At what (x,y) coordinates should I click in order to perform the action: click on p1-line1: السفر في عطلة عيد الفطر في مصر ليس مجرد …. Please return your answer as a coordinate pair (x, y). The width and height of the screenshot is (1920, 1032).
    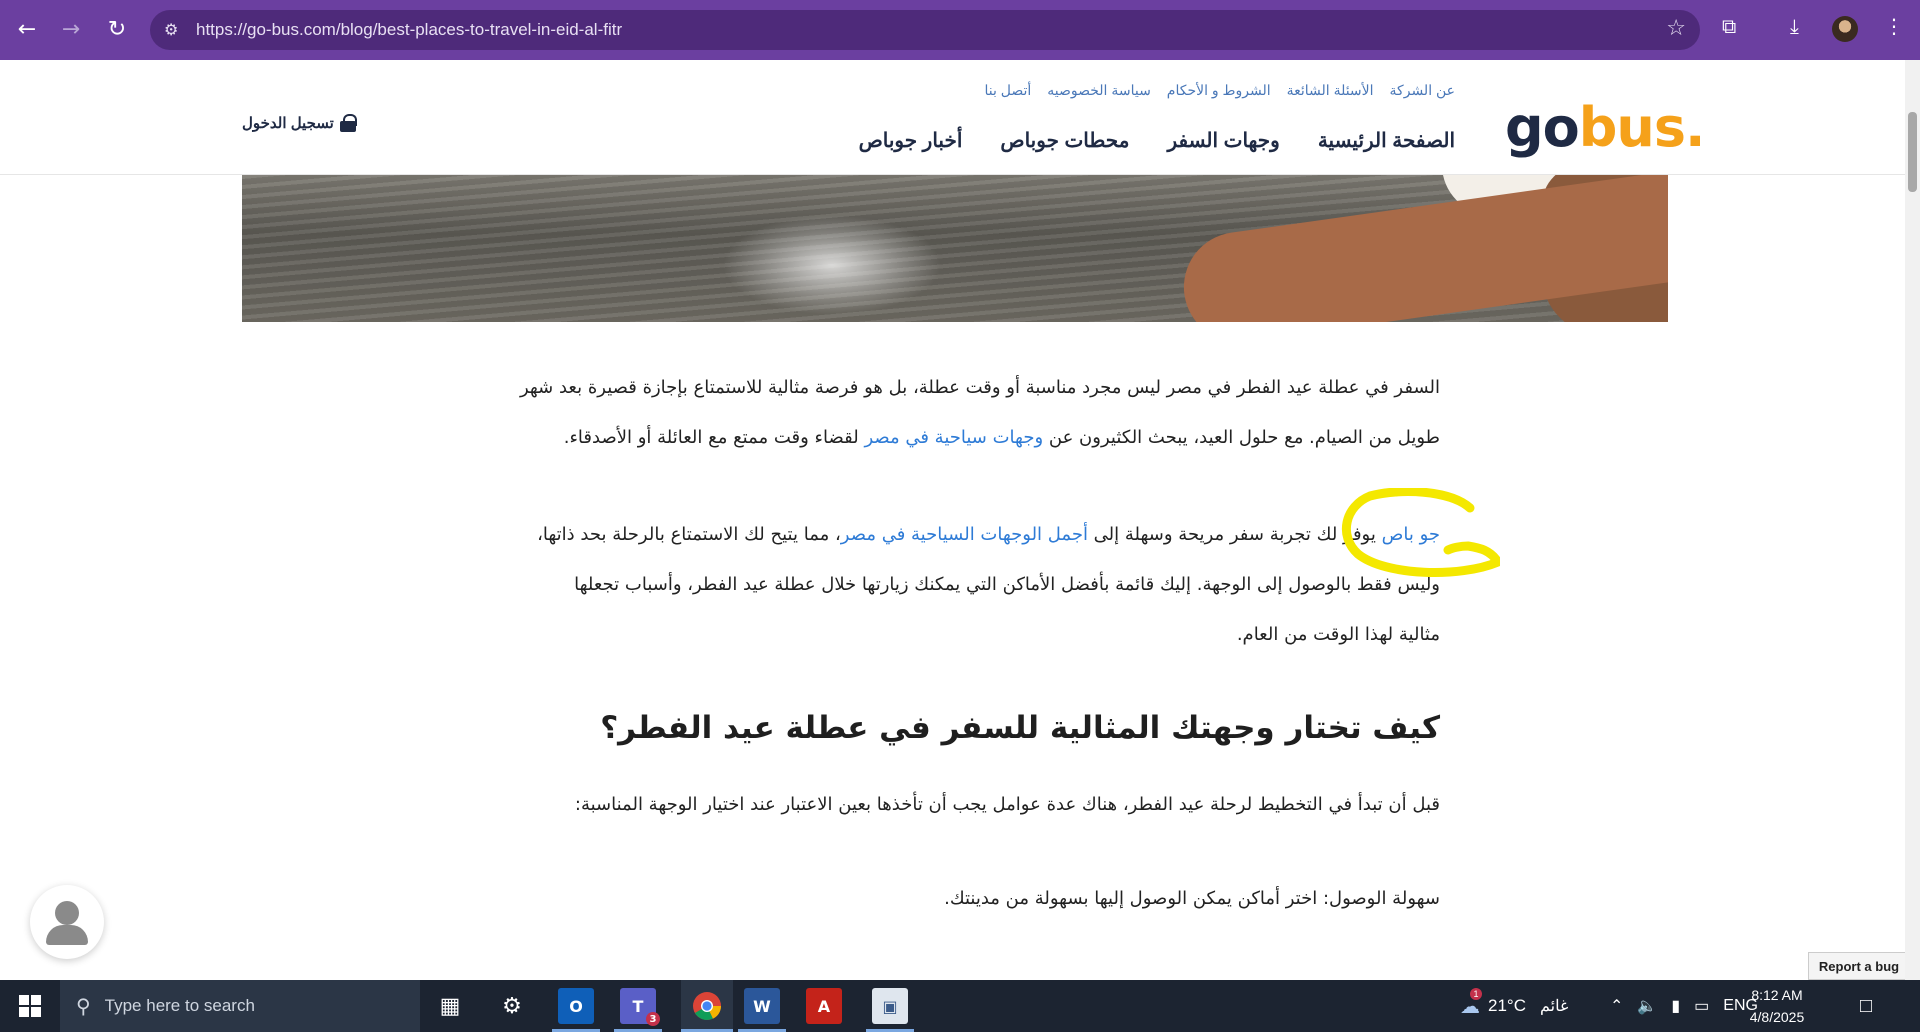
    Looking at the image, I should click on (979, 387).